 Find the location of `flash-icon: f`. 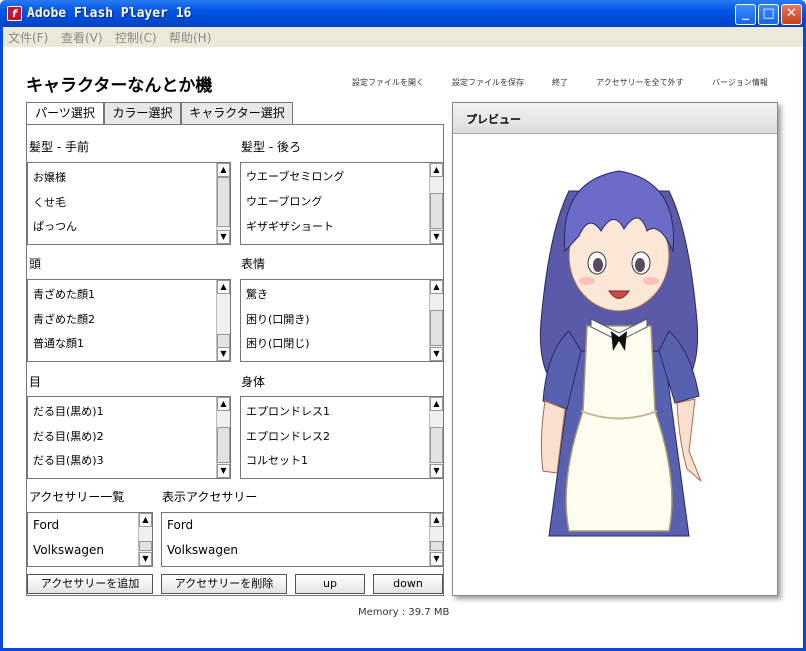

flash-icon: f is located at coordinates (14, 13).